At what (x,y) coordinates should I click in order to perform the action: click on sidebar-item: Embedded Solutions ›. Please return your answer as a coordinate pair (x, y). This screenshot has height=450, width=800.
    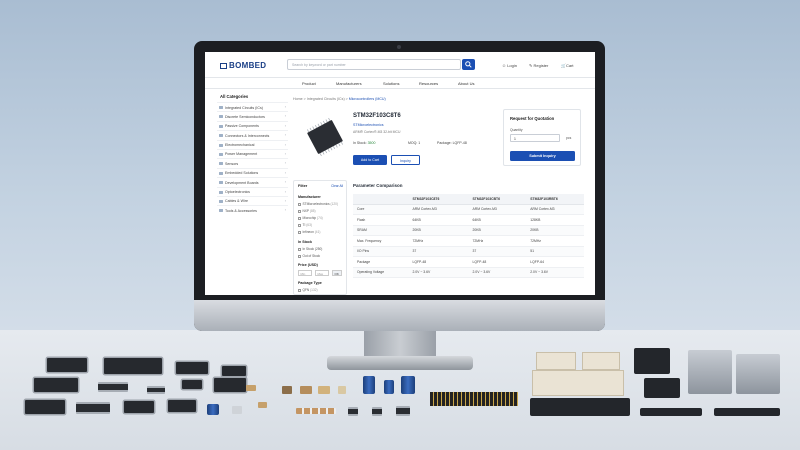
    Looking at the image, I should click on (252, 172).